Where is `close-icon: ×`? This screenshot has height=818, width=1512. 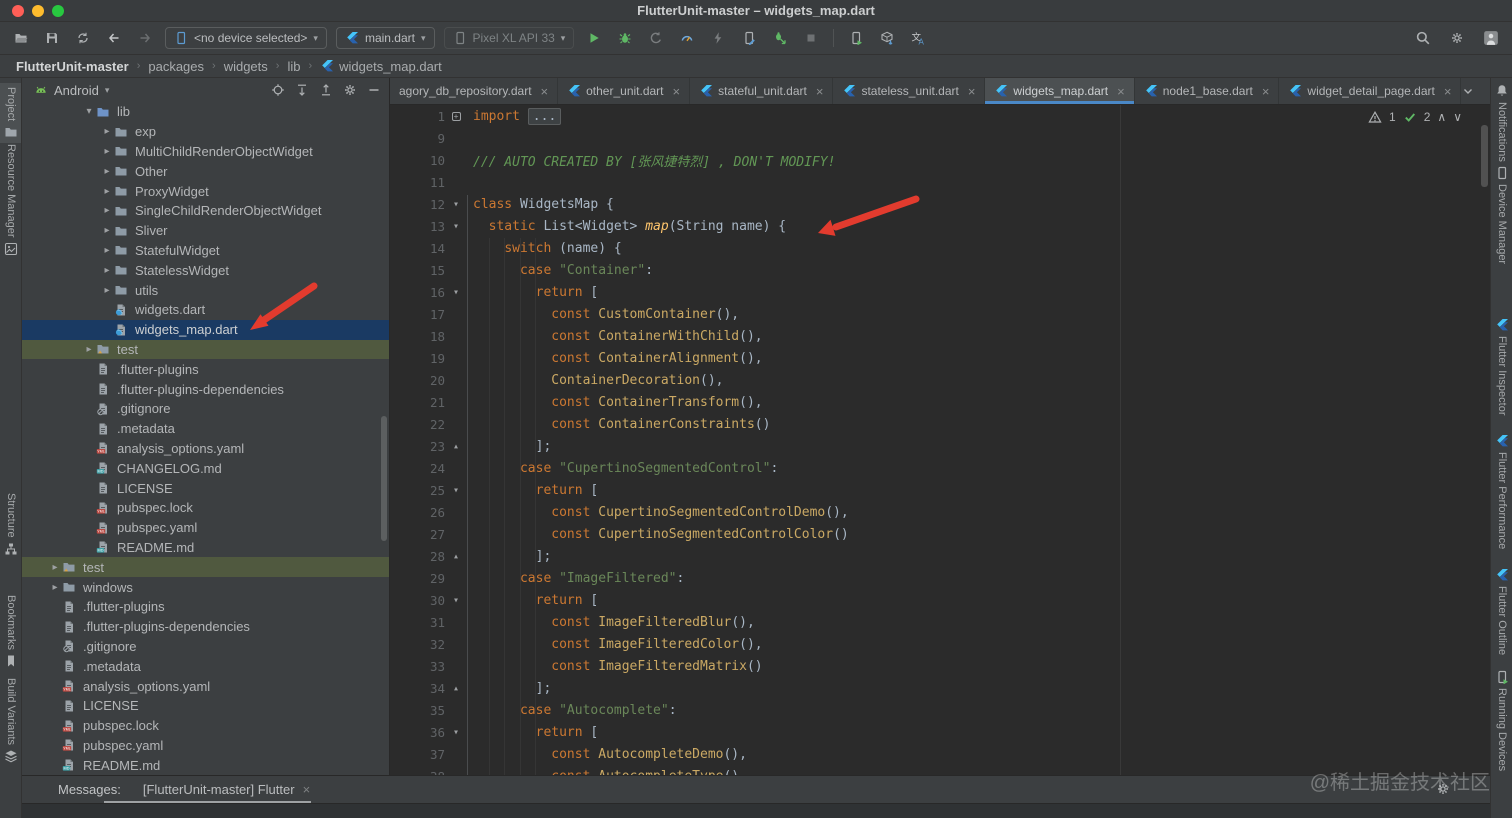 close-icon: × is located at coordinates (307, 789).